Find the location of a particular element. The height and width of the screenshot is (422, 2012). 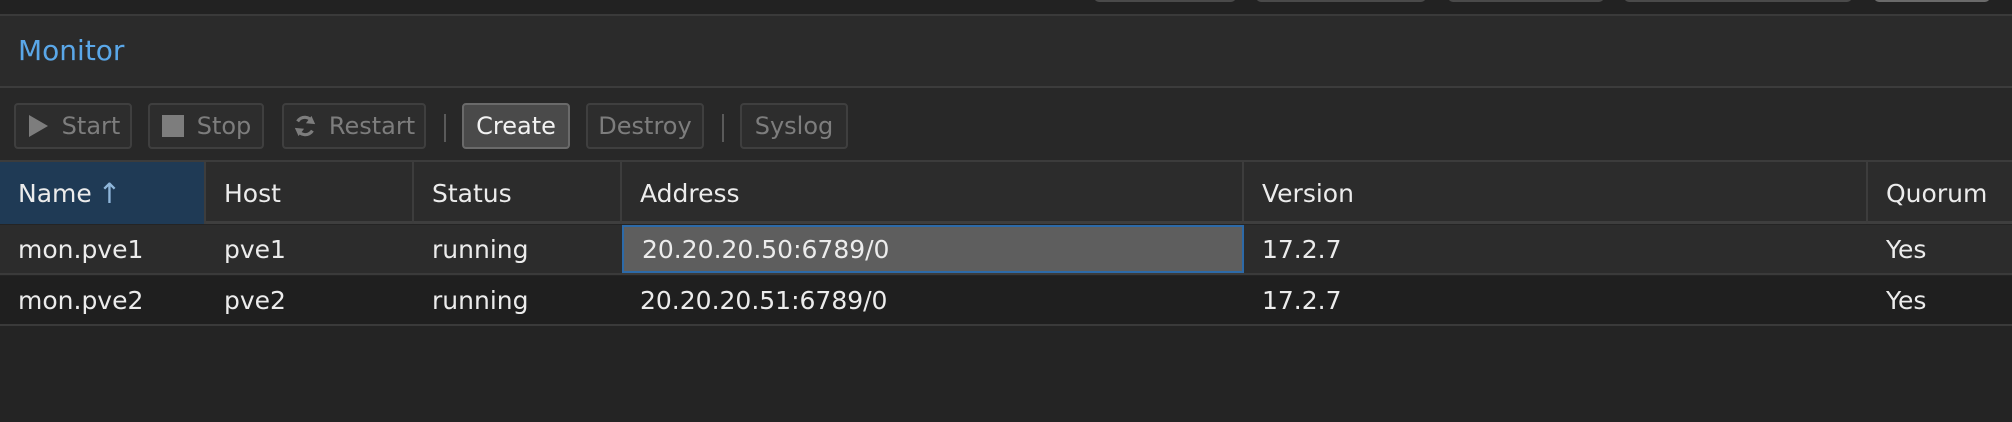

column-header-label: Host is located at coordinates (252, 193).